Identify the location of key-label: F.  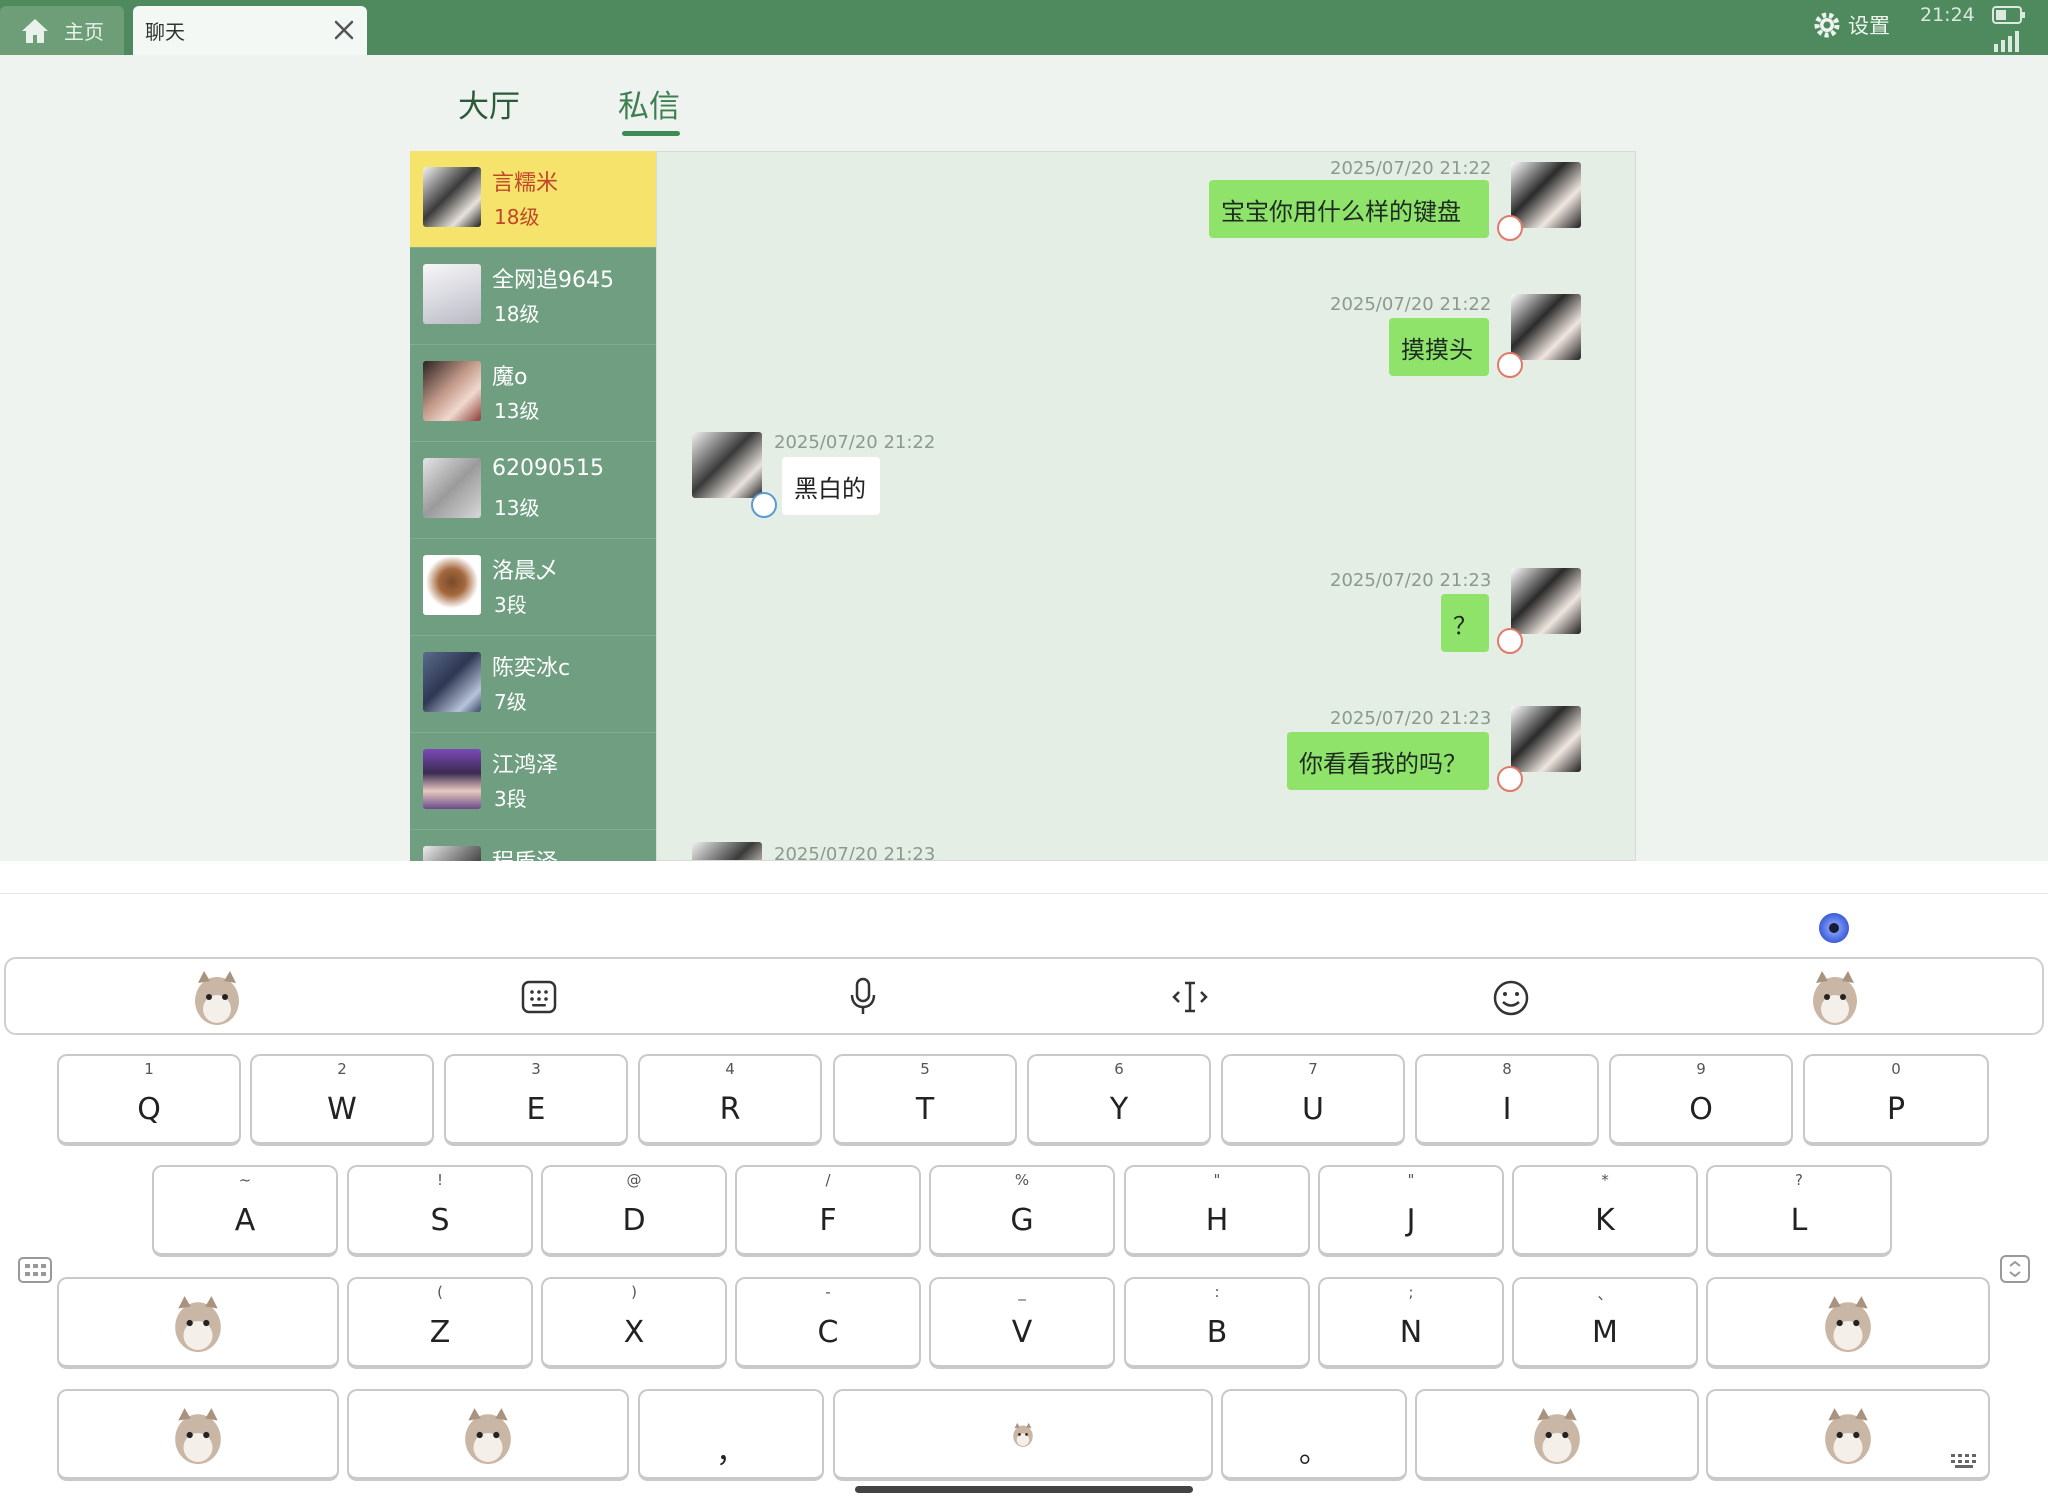
(828, 1220).